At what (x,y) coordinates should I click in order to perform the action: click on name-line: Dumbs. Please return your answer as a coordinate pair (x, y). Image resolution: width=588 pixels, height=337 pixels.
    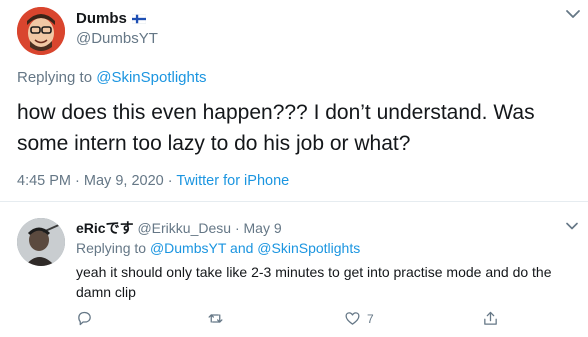
    Looking at the image, I should click on (111, 18).